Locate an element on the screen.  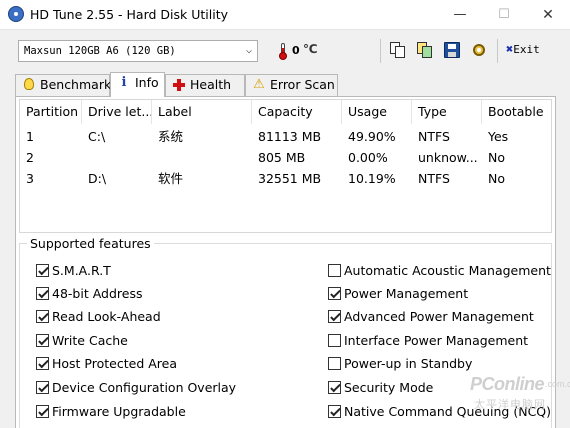
cell-partition: 3 is located at coordinates (30, 178).